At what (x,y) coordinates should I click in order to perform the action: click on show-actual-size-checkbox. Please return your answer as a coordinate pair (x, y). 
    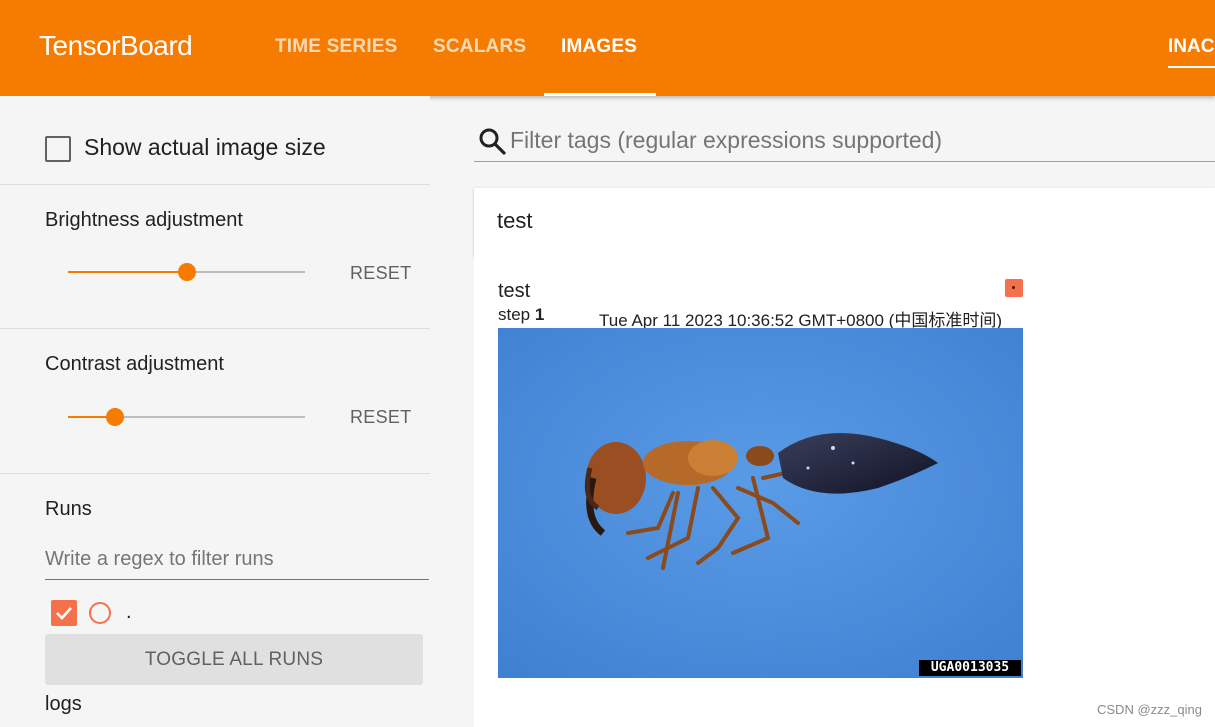
    Looking at the image, I should click on (58, 149).